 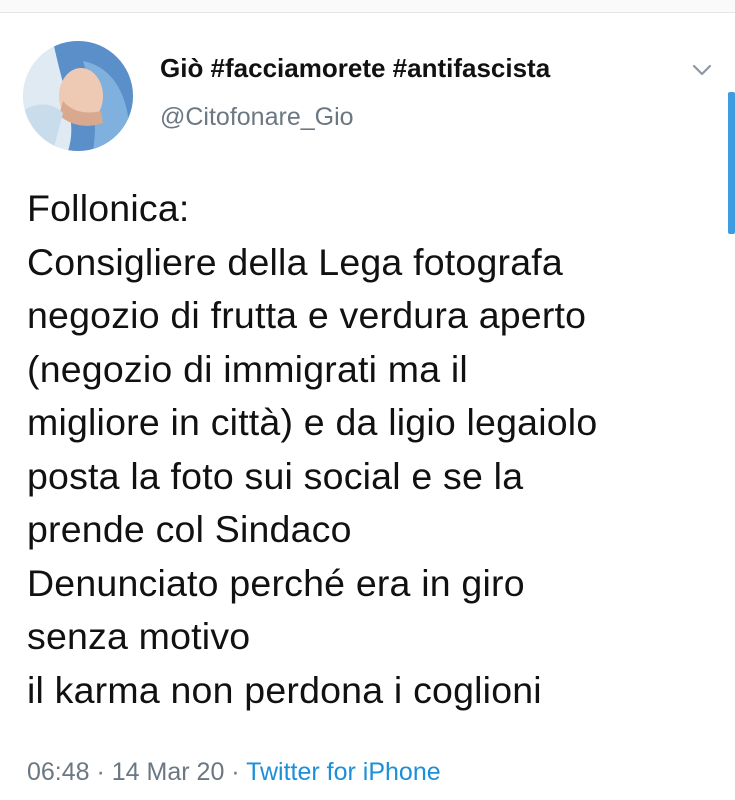 What do you see at coordinates (168, 772) in the screenshot?
I see `tweet-date: 14 Mar 20` at bounding box center [168, 772].